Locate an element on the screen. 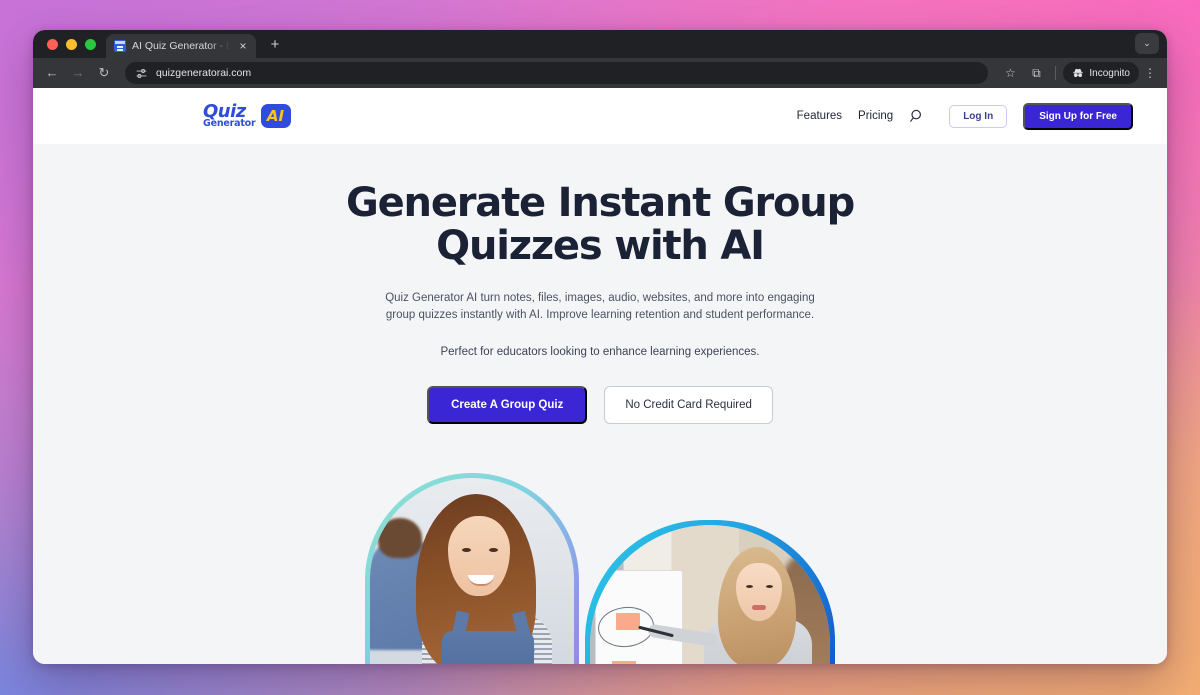 The height and width of the screenshot is (695, 1200). signup-button: Sign Up for Free is located at coordinates (1078, 116).